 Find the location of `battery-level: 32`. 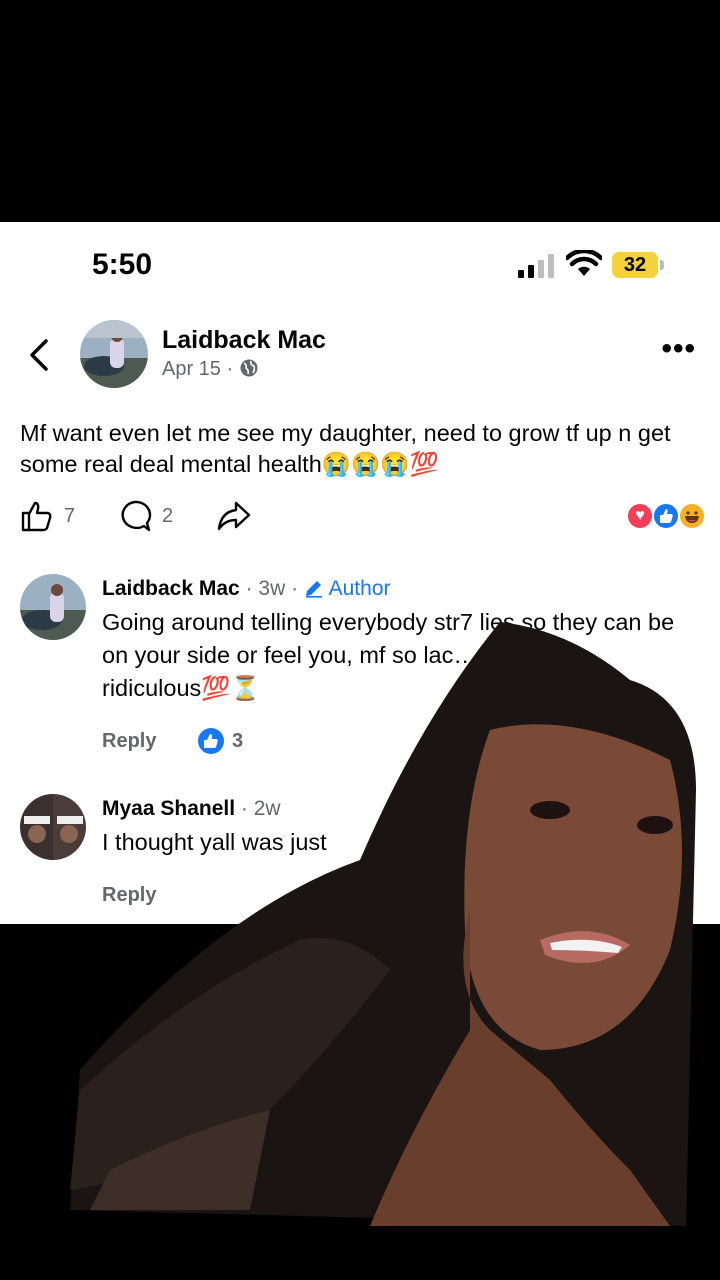

battery-level: 32 is located at coordinates (635, 265).